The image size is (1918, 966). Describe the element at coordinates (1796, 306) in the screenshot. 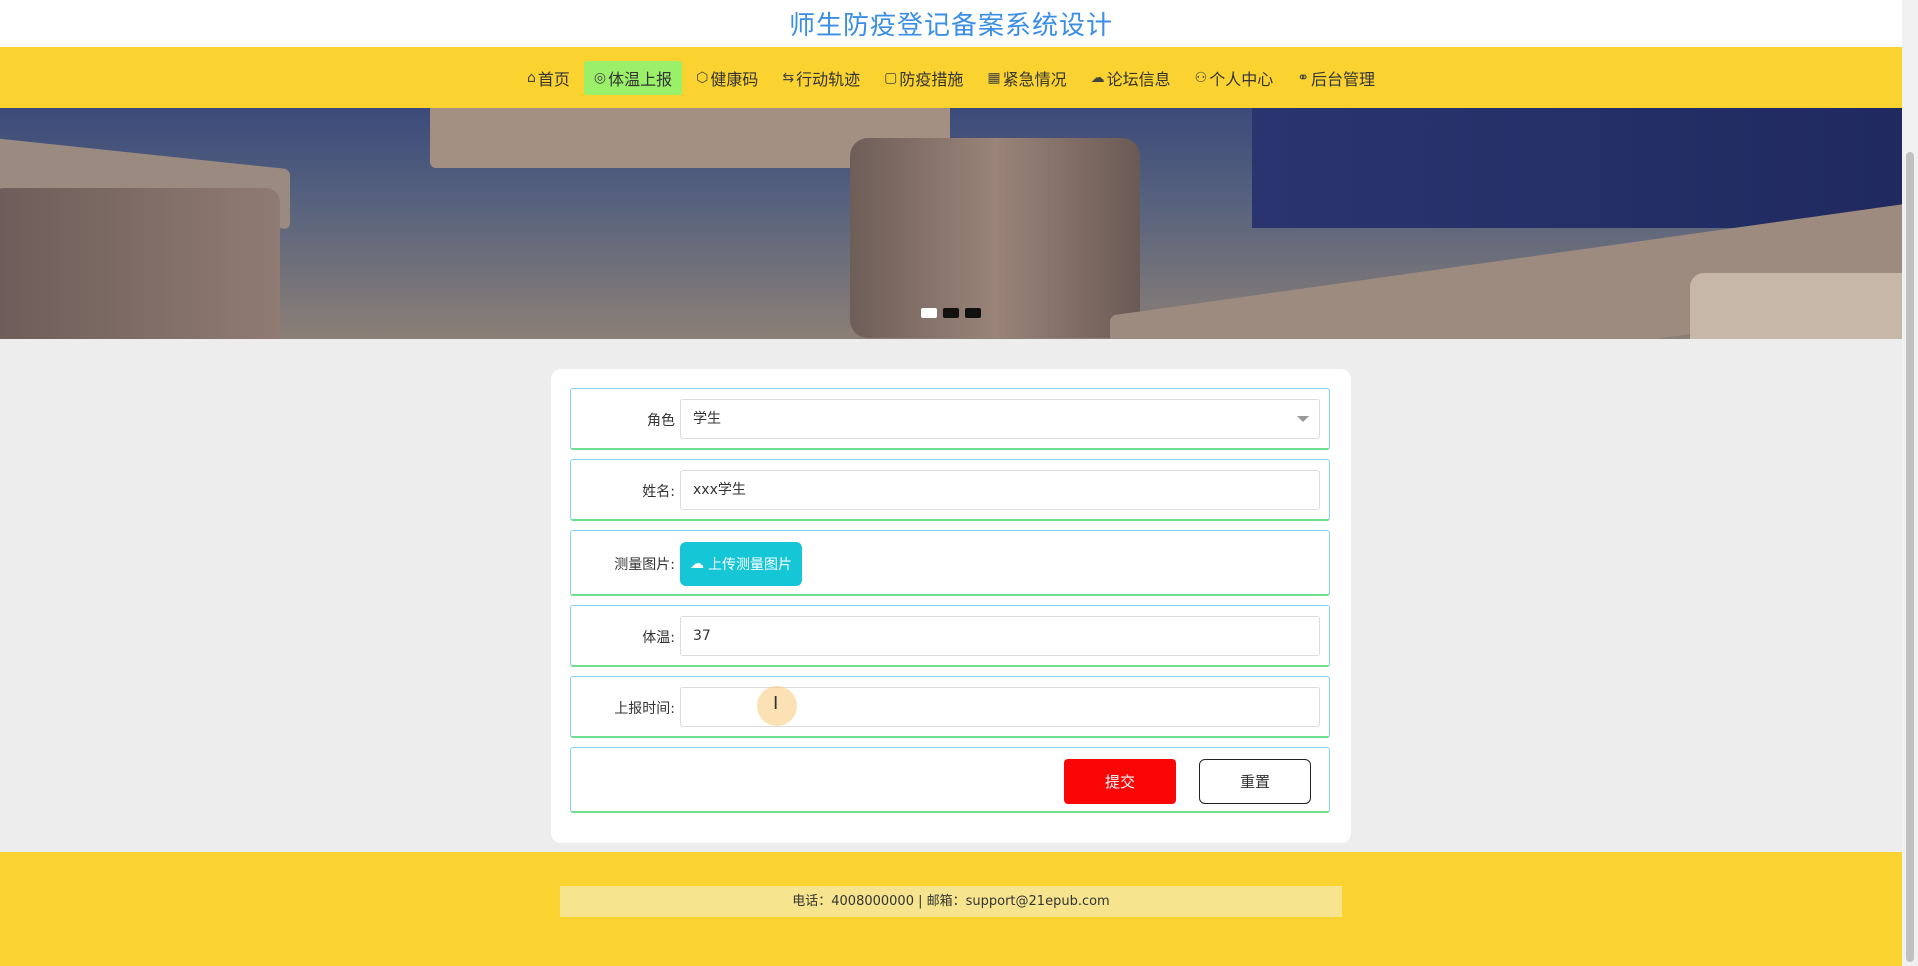

I see `banner-chair-right` at that location.